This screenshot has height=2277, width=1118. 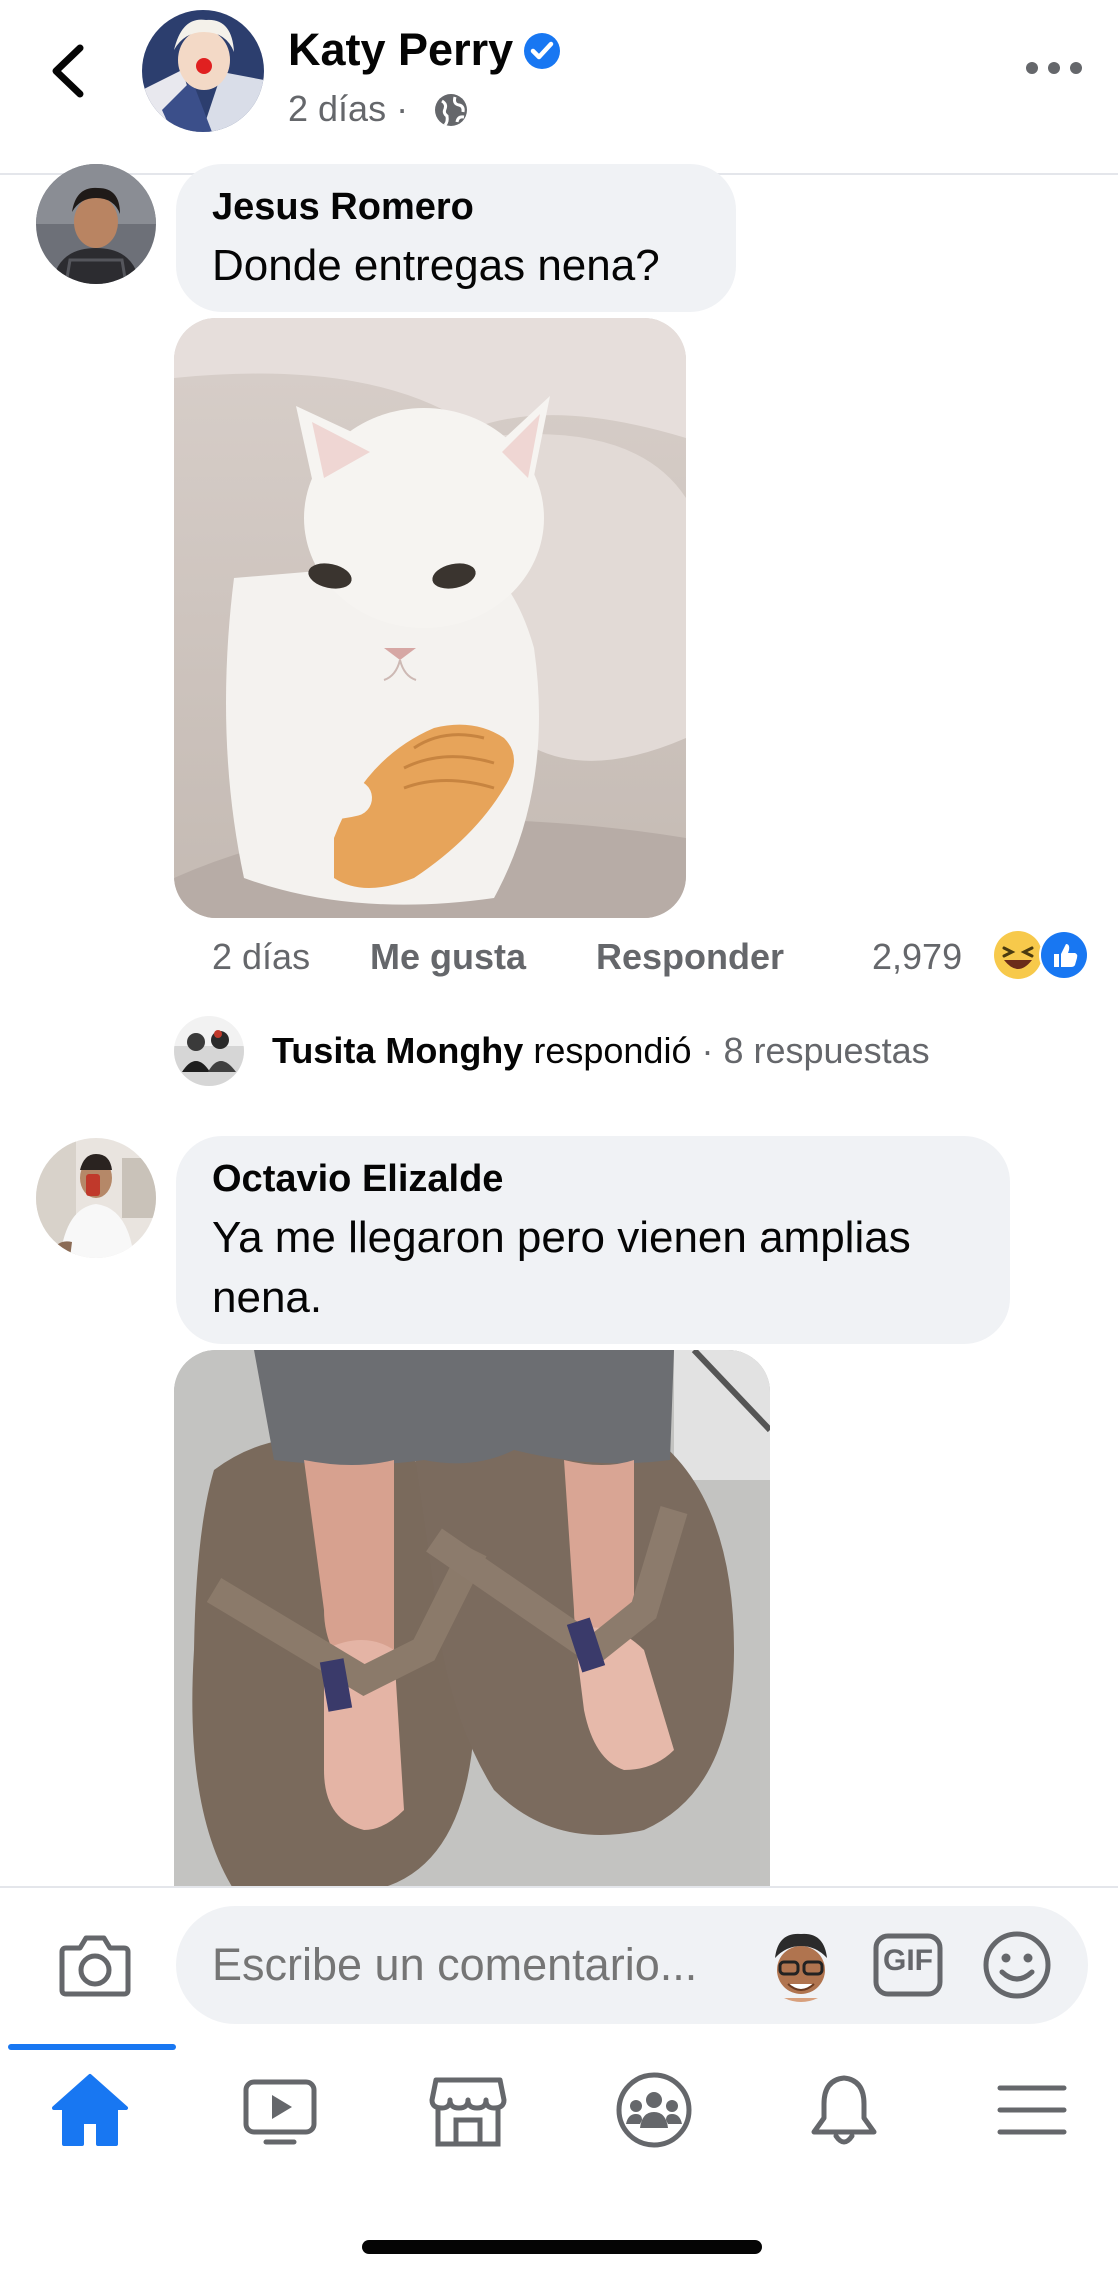 I want to click on tab-video, so click(x=280, y=2110).